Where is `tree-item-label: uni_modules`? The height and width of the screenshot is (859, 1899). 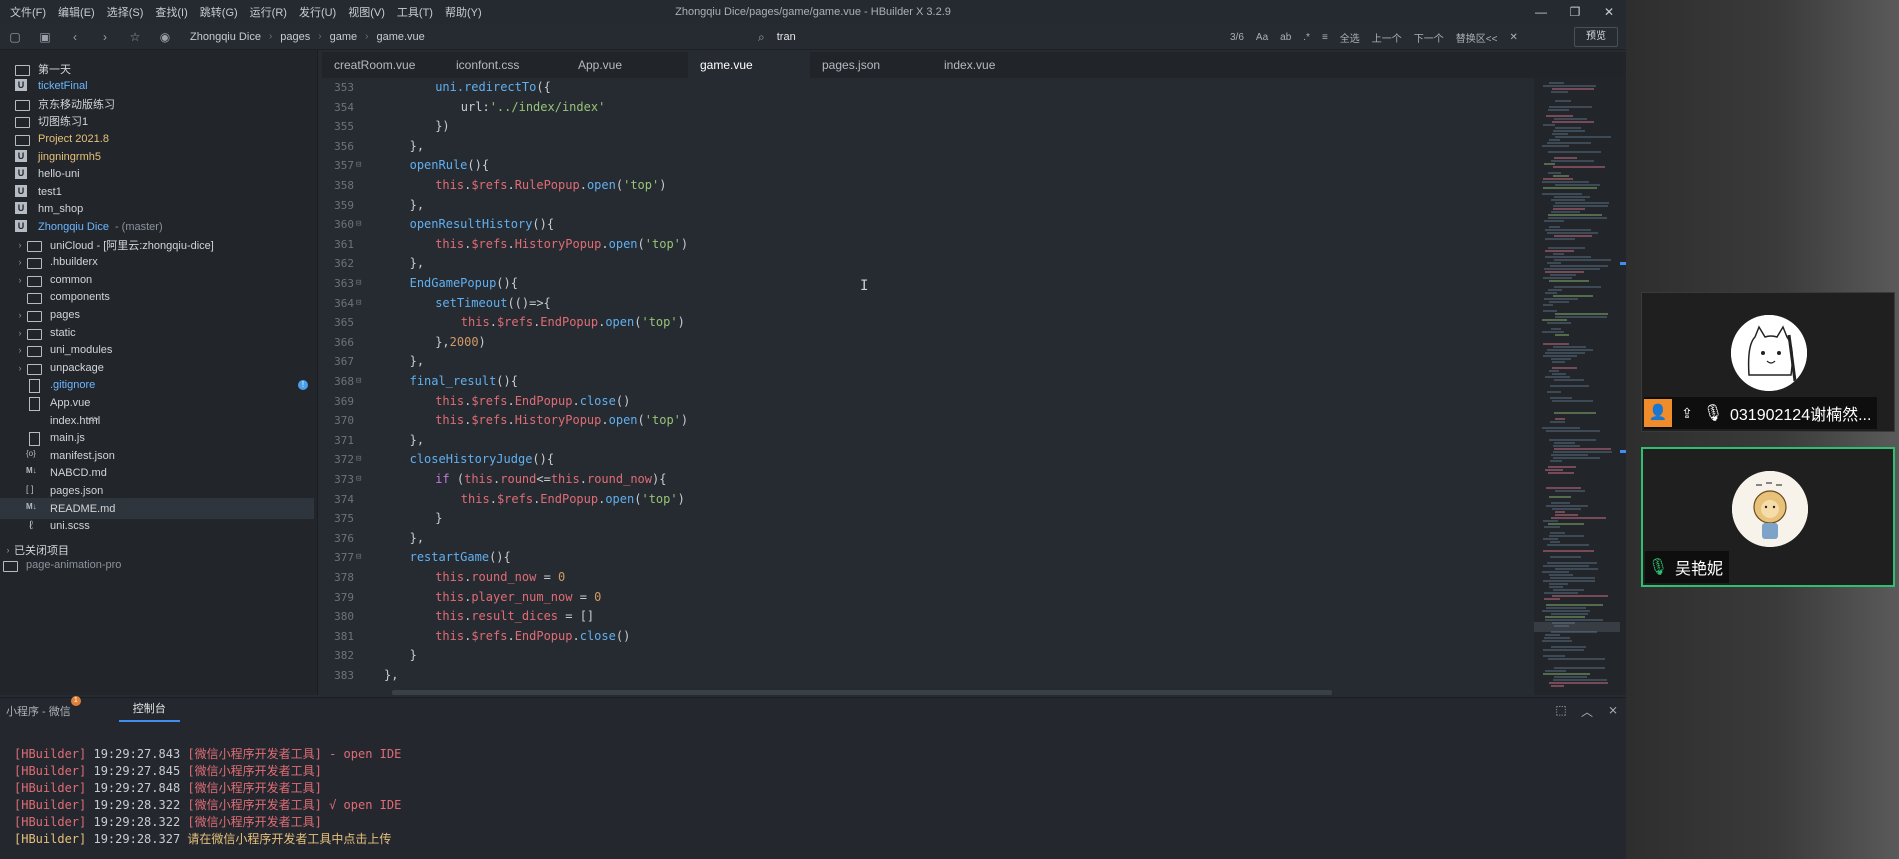
tree-item-label: uni_modules is located at coordinates (81, 350).